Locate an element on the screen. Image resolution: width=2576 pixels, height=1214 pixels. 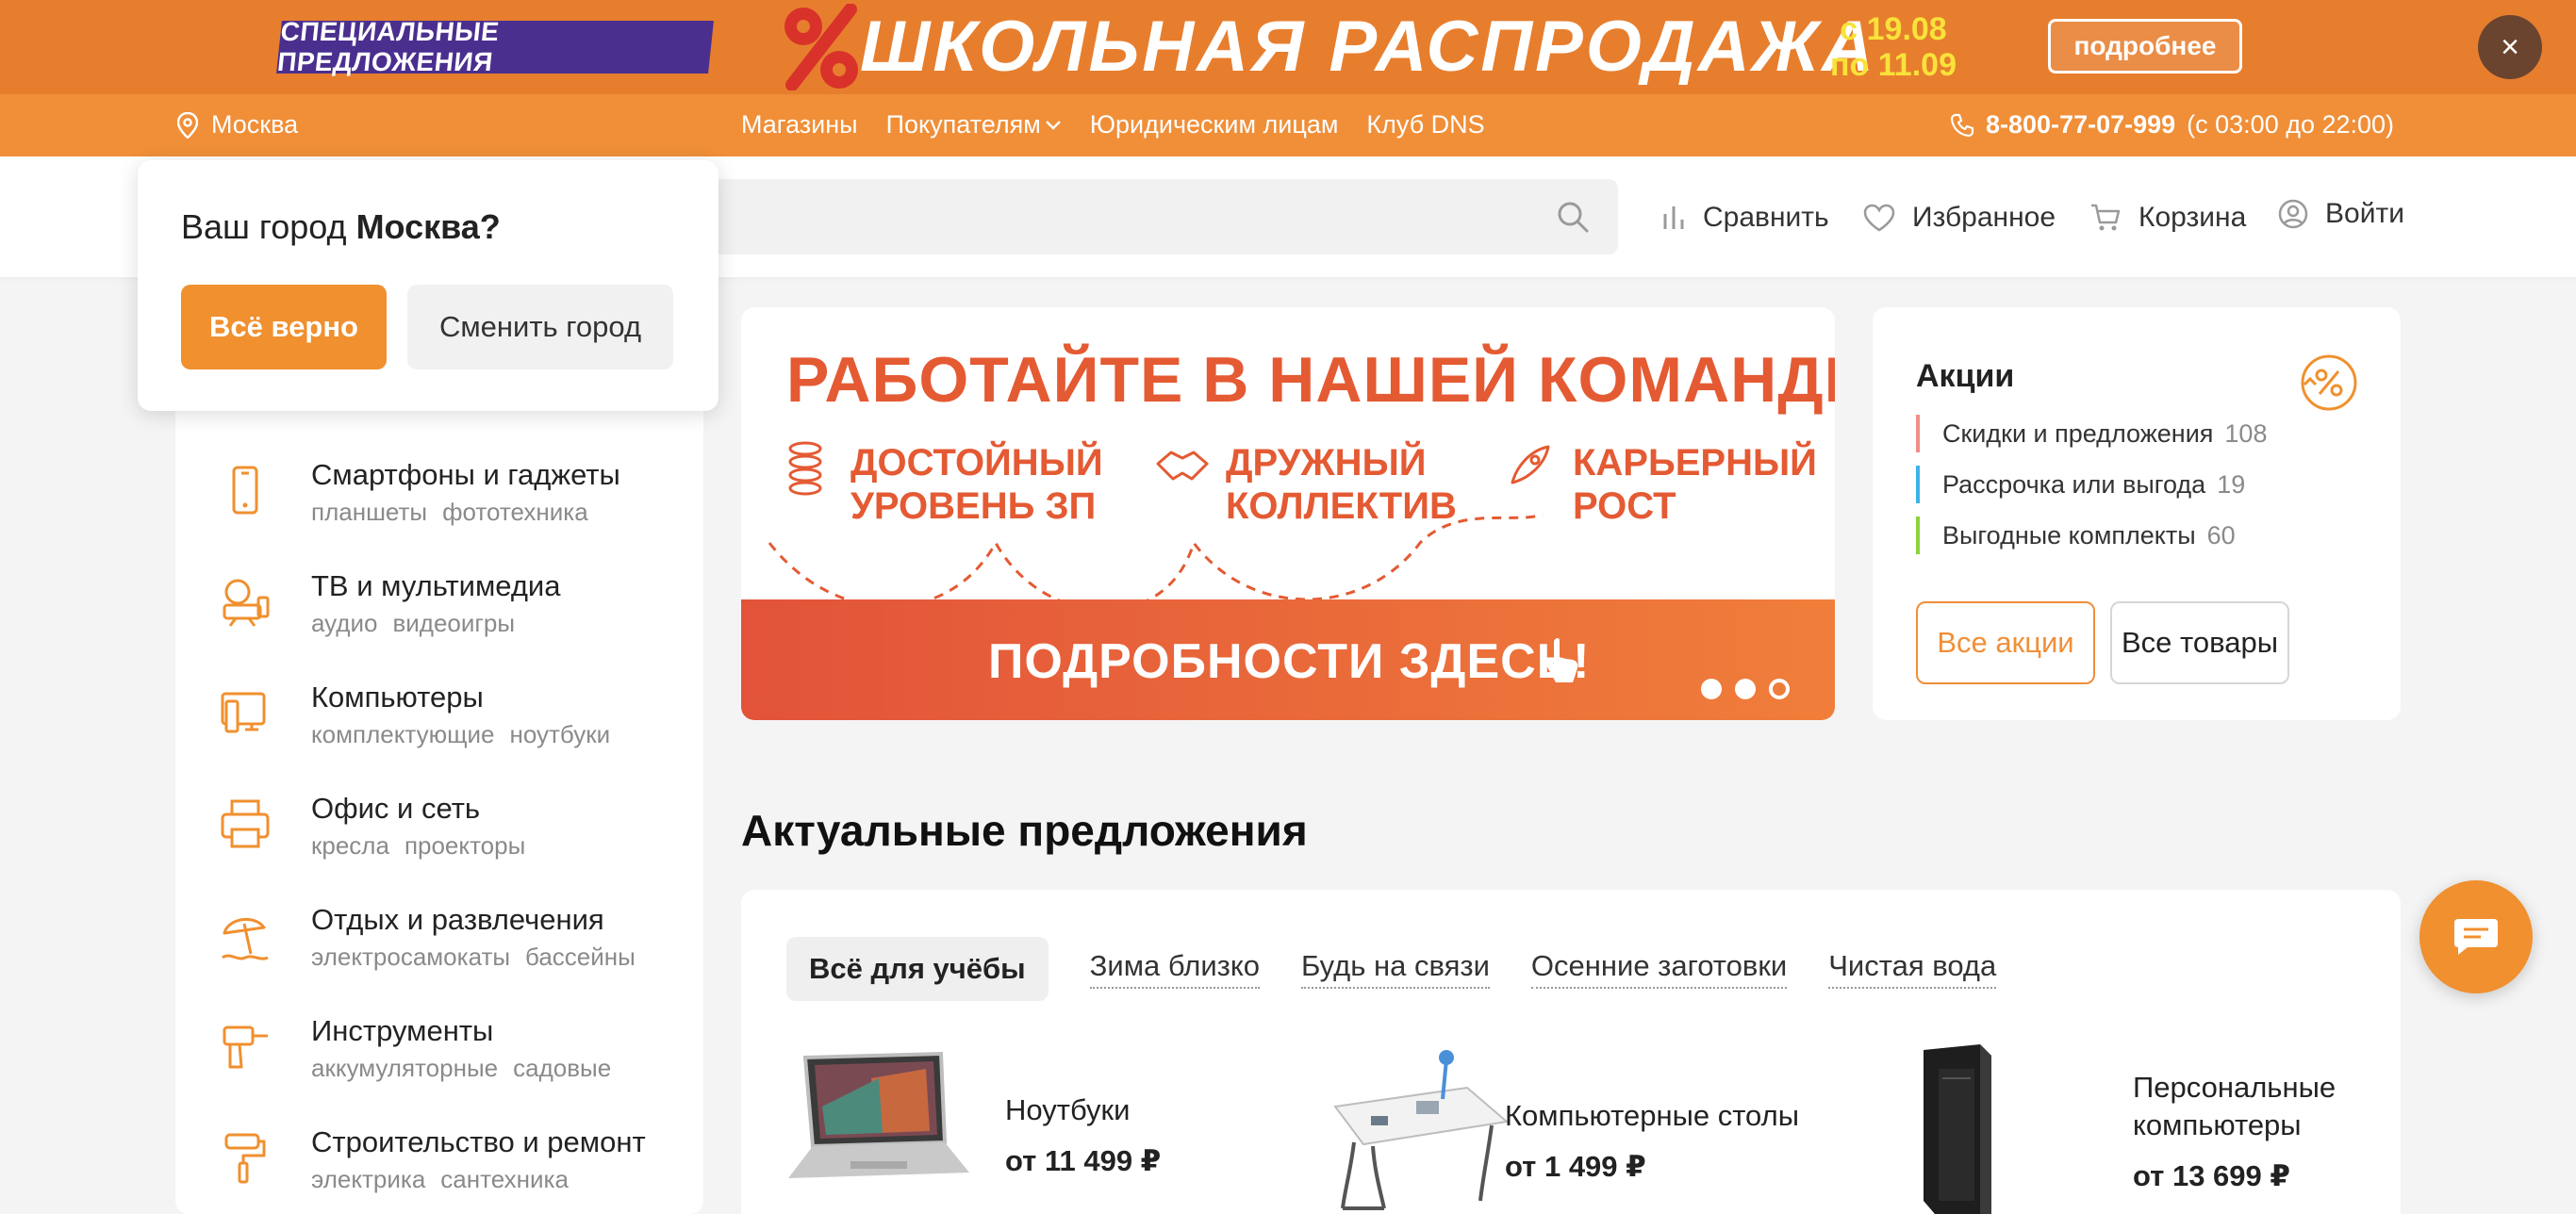
category-sub-link: фототехника is located at coordinates (515, 512).